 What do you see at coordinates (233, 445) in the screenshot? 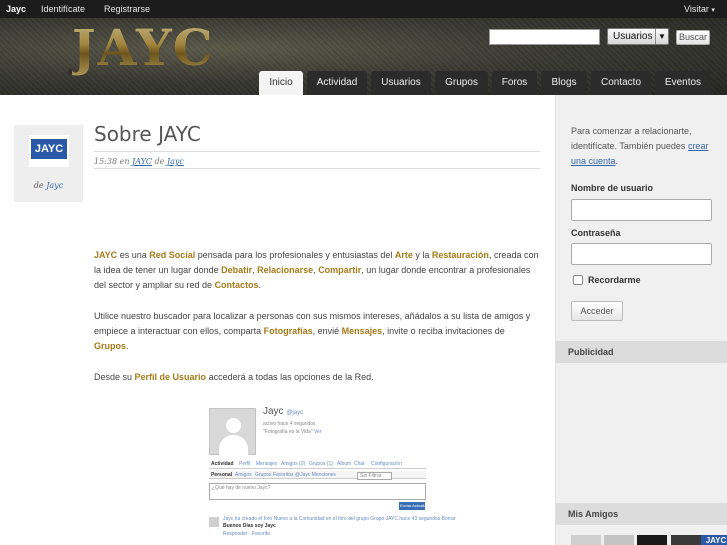
I see `avatar-body` at bounding box center [233, 445].